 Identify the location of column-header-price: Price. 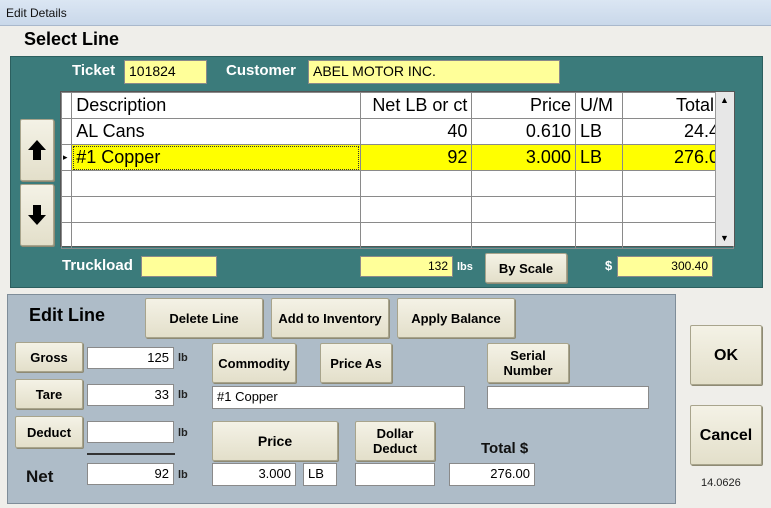
(523, 105).